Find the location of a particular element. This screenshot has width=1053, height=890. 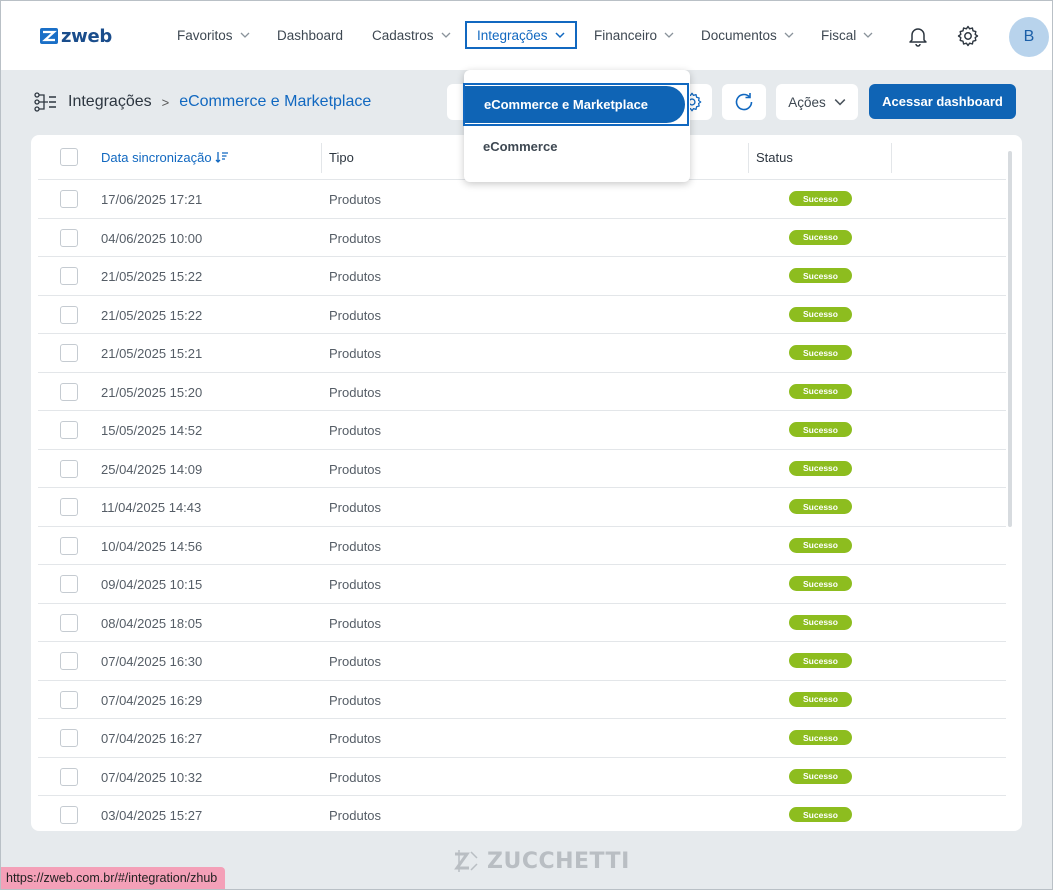

table-row: 07/04/2025 16:30 Produtos Sucesso is located at coordinates (522, 661).